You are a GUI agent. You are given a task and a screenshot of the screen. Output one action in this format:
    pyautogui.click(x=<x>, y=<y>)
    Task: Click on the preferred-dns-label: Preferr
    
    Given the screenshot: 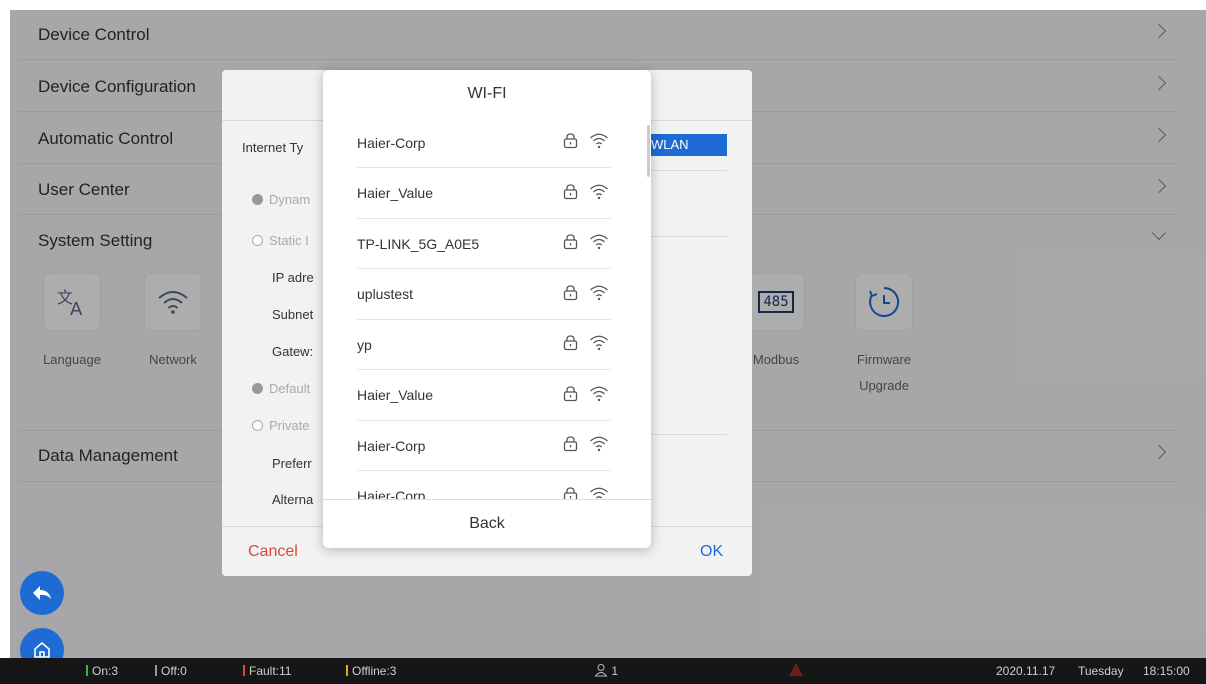 What is the action you would take?
    pyautogui.click(x=292, y=463)
    